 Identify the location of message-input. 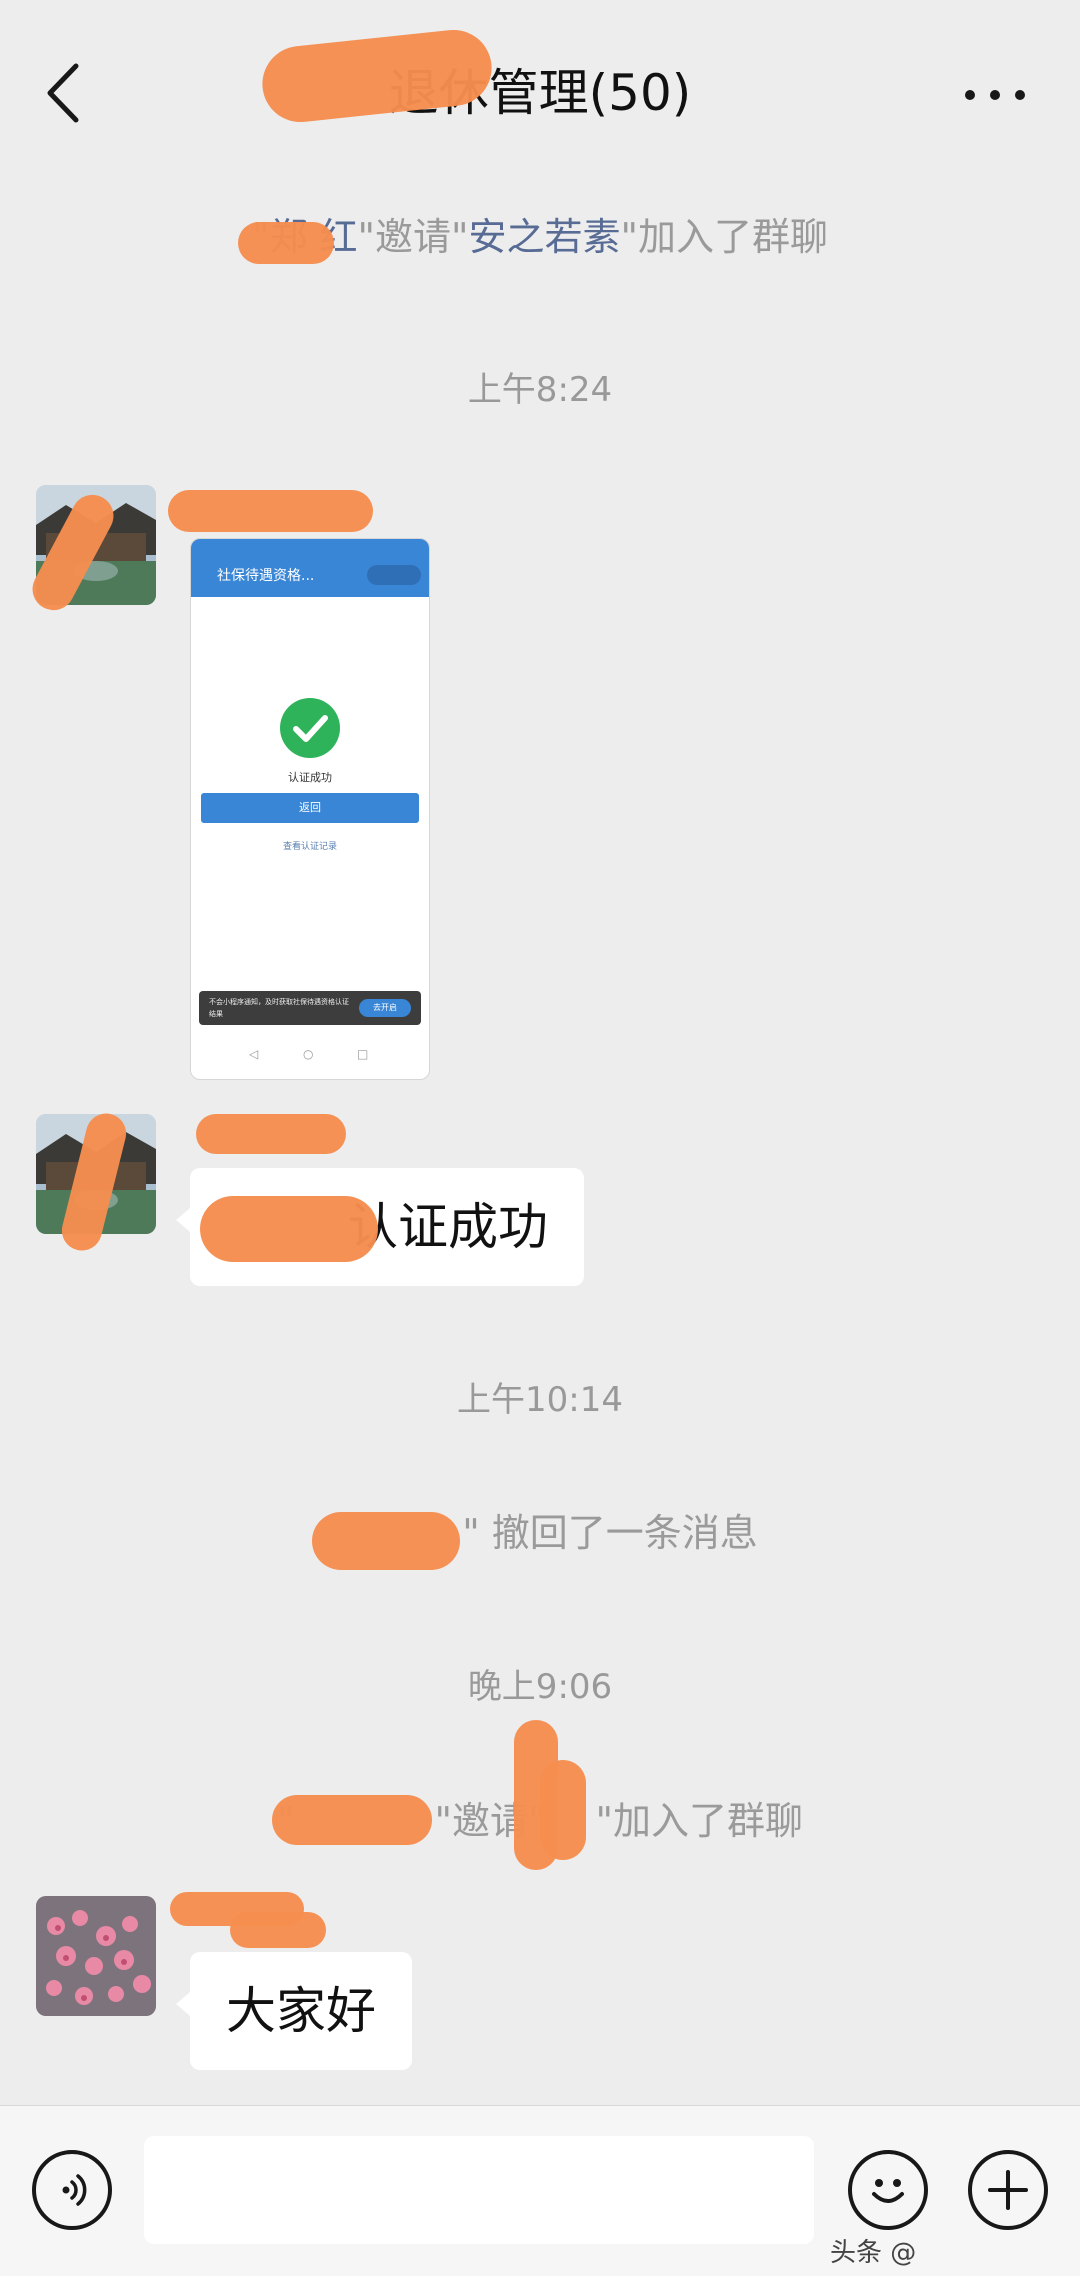
(479, 2190).